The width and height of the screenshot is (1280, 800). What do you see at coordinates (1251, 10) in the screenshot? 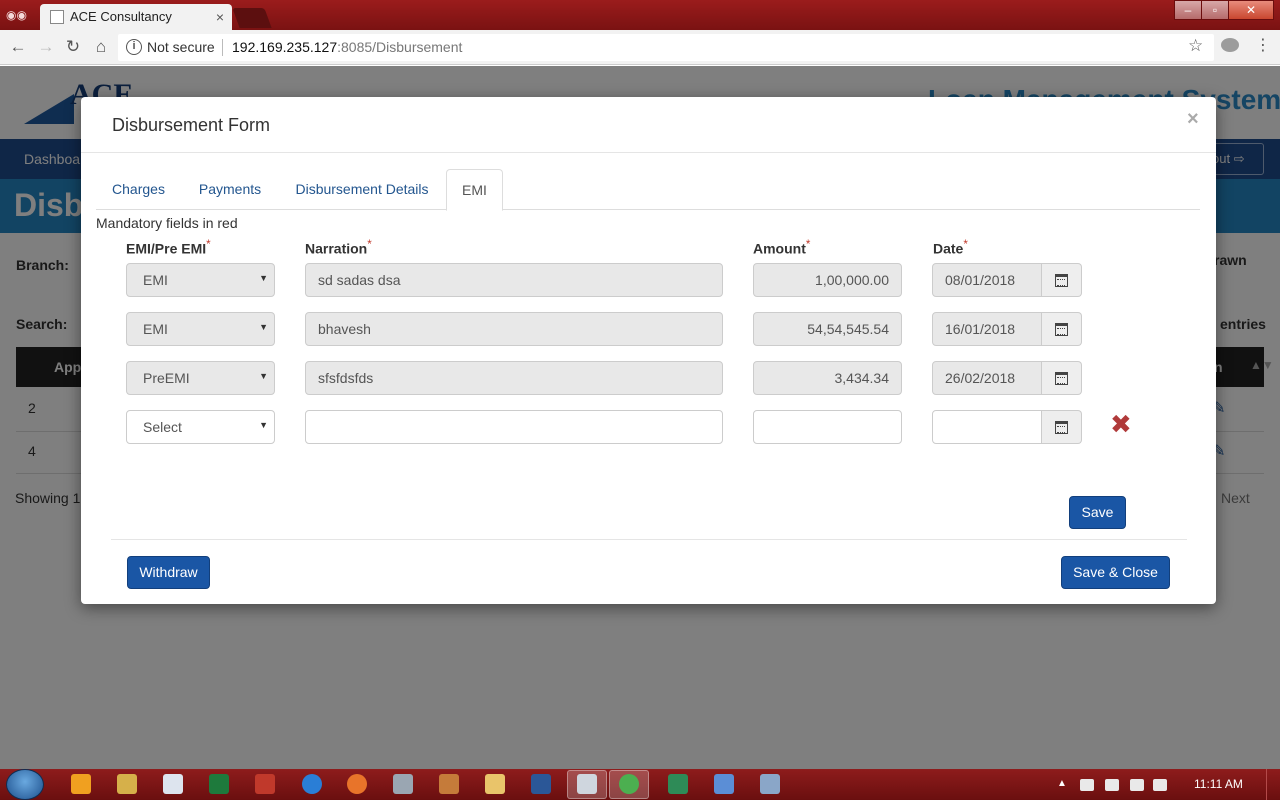
I see `window-close-button: ✕` at bounding box center [1251, 10].